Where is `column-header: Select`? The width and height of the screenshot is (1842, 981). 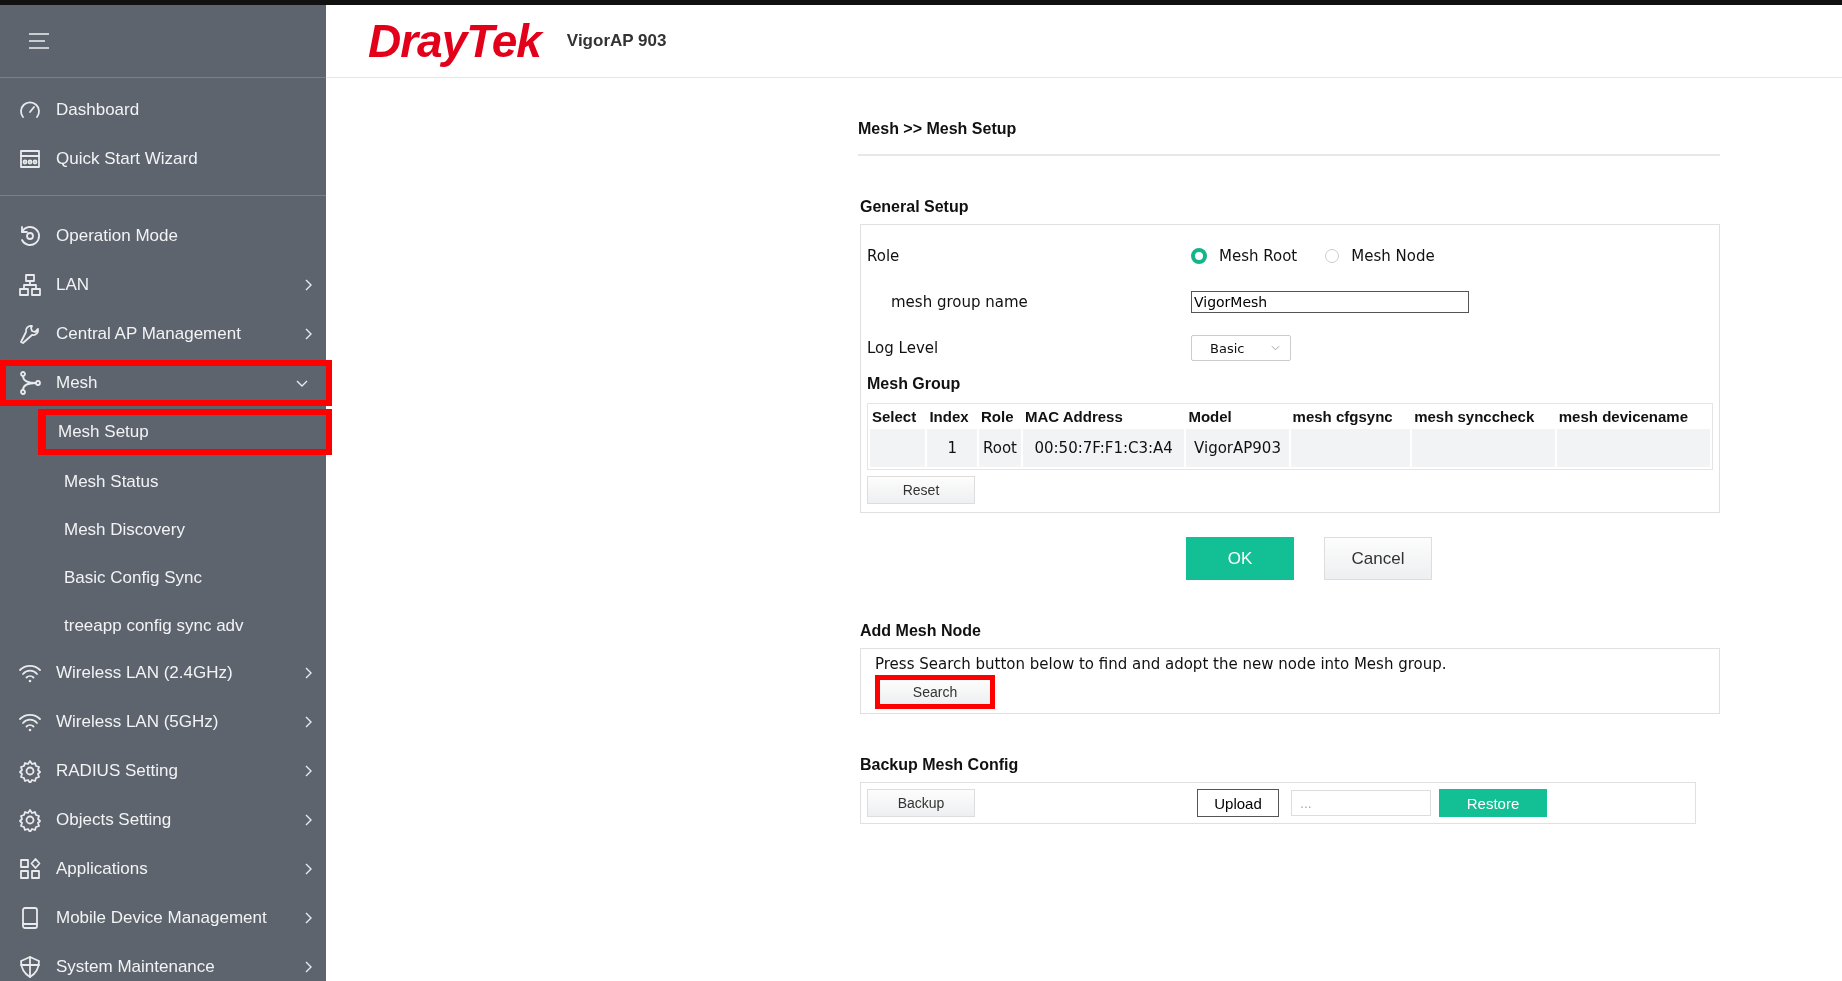
column-header: Select is located at coordinates (894, 417).